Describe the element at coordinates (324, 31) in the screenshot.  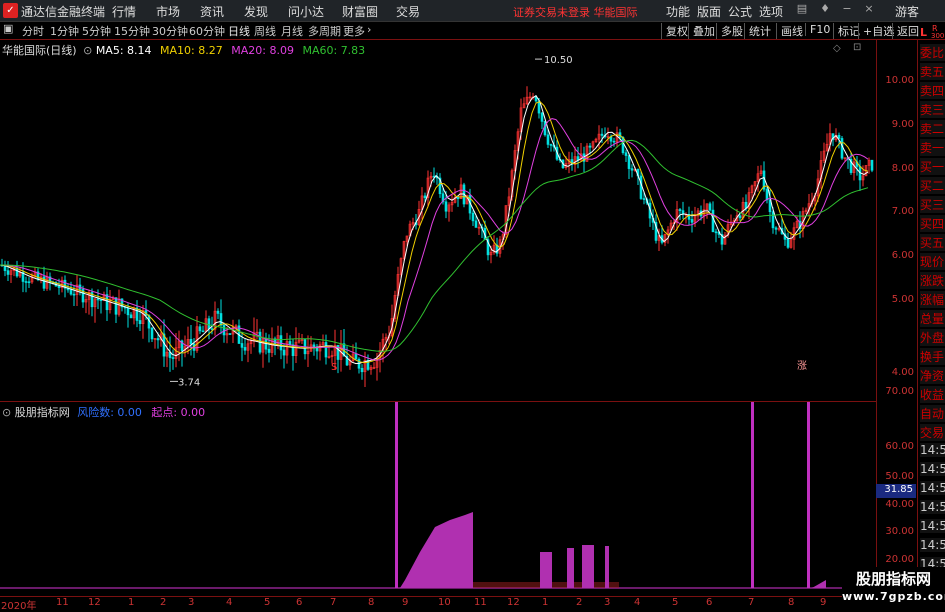
I see `tab-multi-period: 多周期` at that location.